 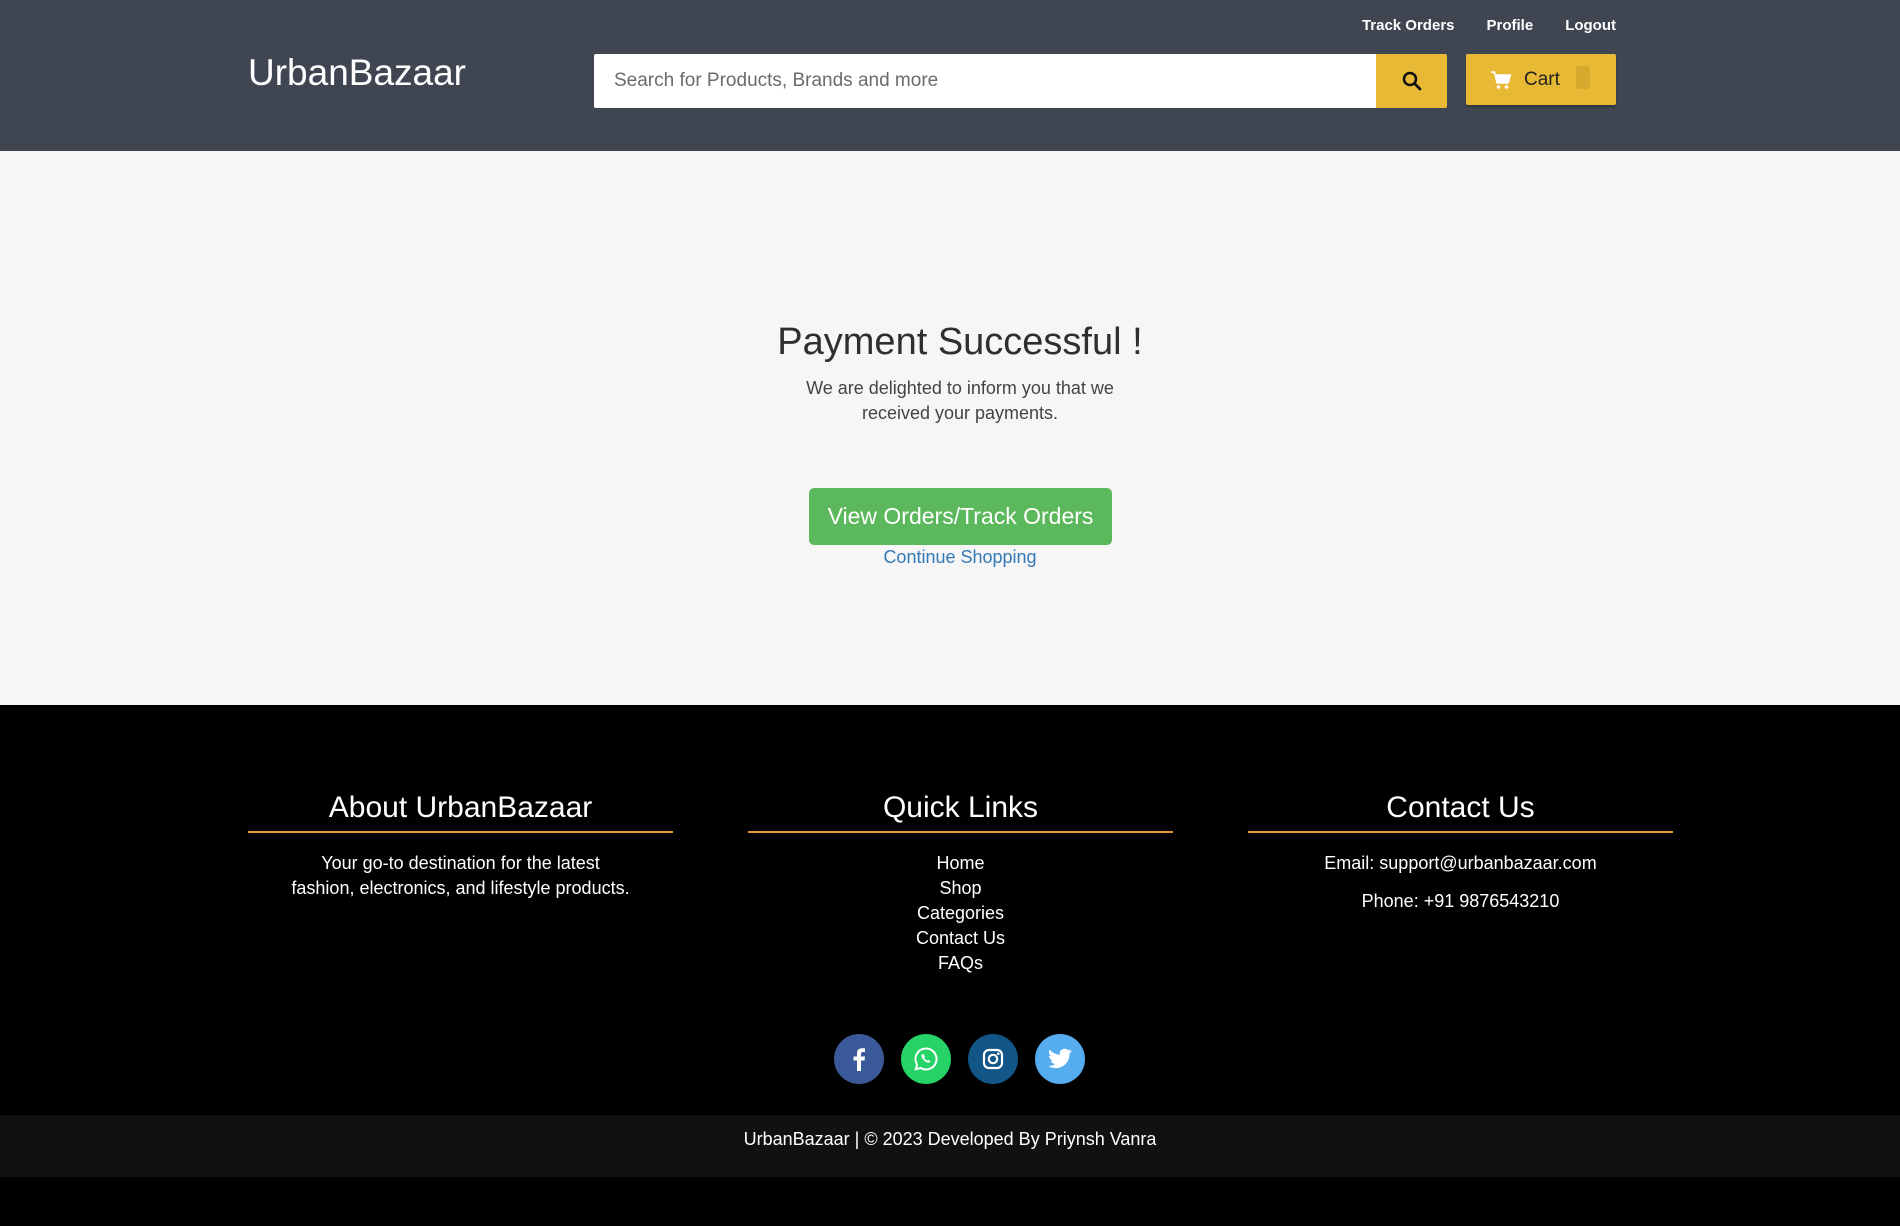 I want to click on list-item: Contact Us, so click(x=960, y=938).